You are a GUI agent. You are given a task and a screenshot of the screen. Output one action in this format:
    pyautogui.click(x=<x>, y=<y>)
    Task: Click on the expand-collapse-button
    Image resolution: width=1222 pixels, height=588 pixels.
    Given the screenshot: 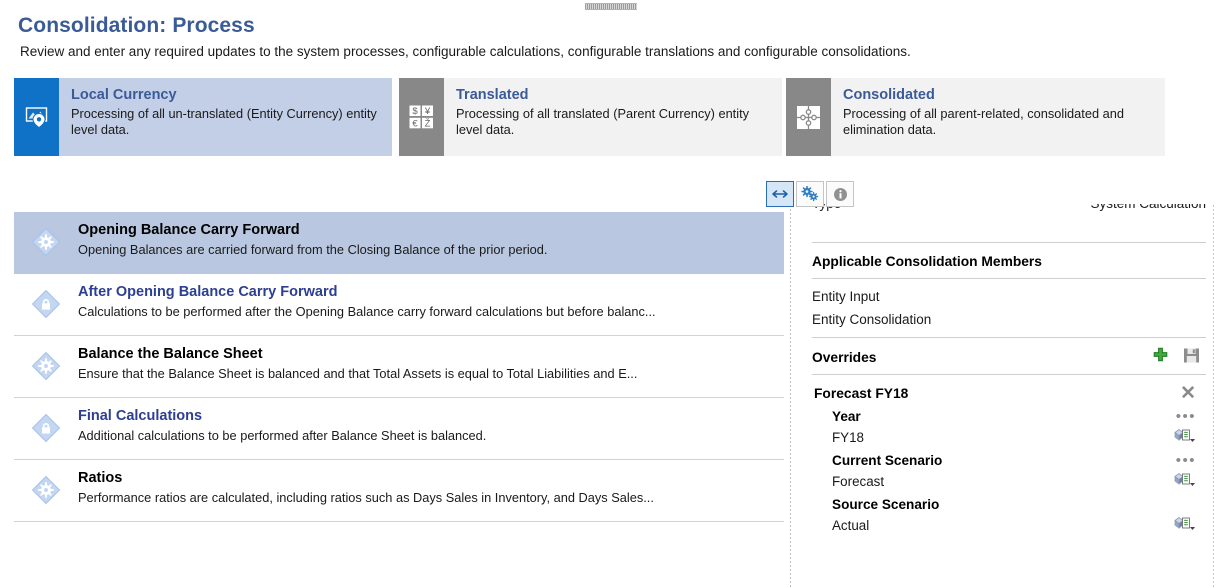 What is the action you would take?
    pyautogui.click(x=780, y=194)
    